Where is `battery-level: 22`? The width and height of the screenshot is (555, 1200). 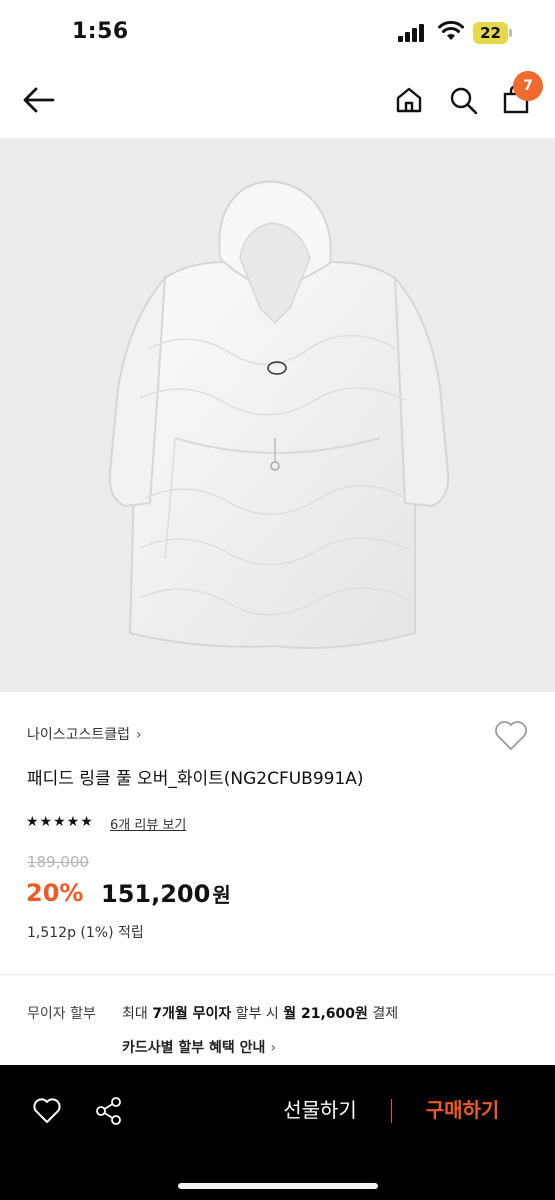
battery-level: 22 is located at coordinates (490, 33).